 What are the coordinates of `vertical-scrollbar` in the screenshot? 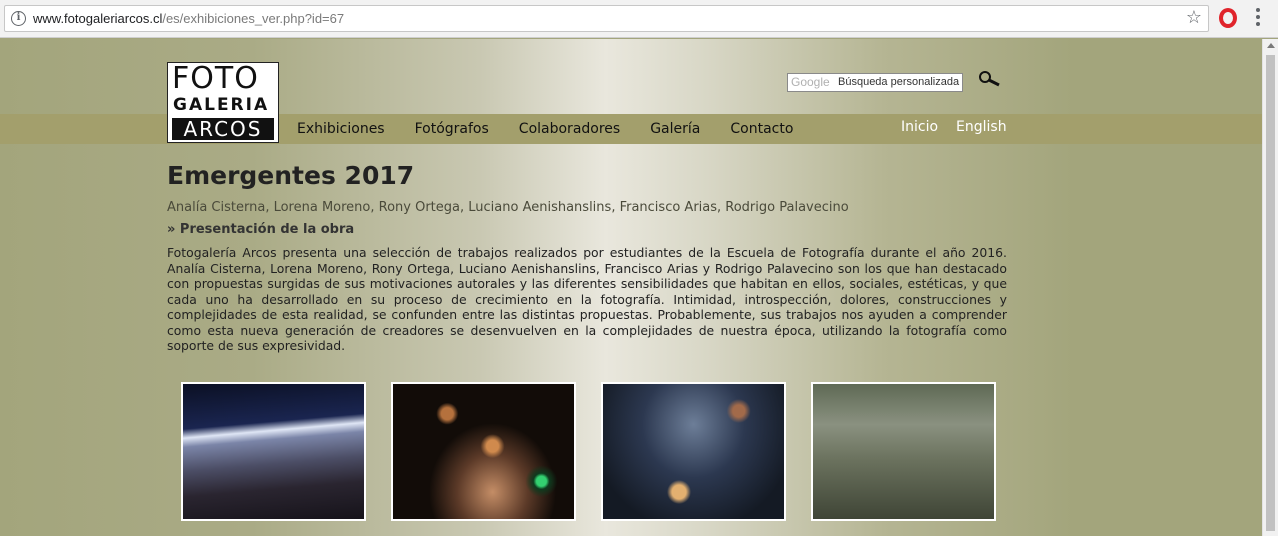 It's located at (1270, 287).